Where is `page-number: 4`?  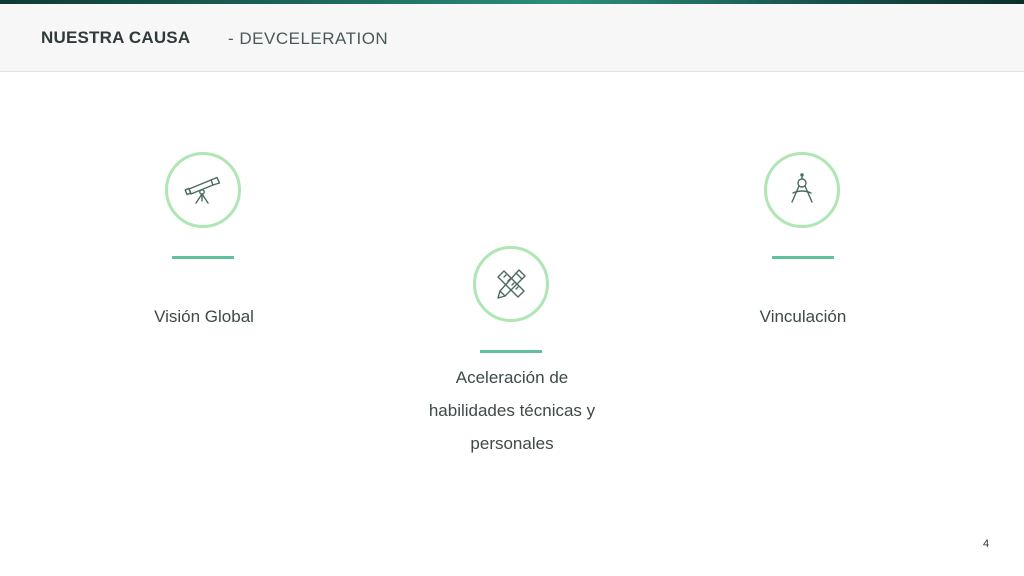 page-number: 4 is located at coordinates (986, 544).